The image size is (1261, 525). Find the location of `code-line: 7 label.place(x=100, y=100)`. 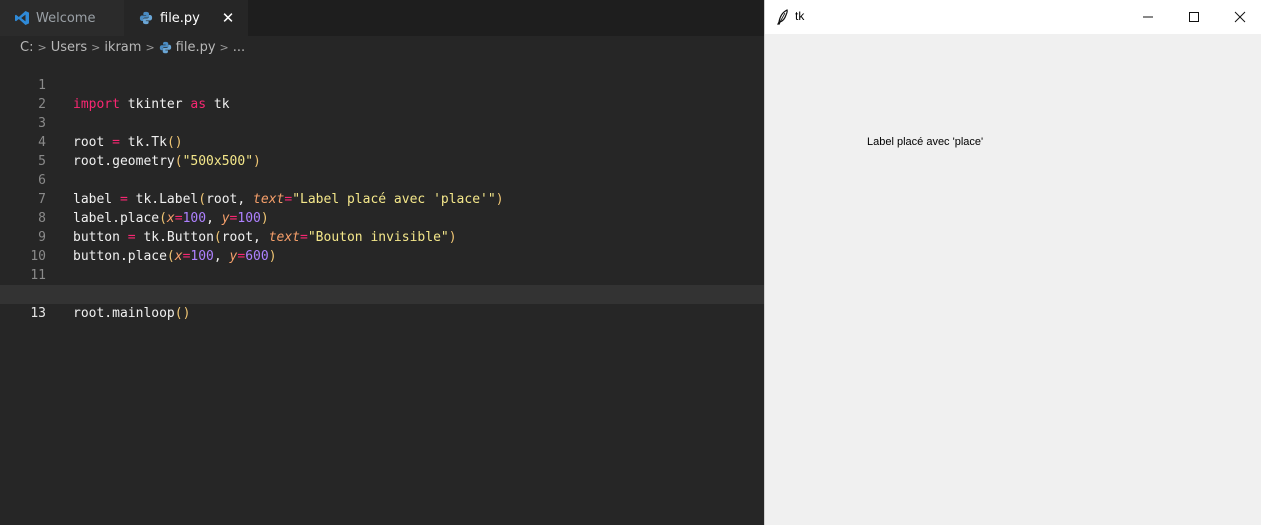

code-line: 7 label.place(x=100, y=100) is located at coordinates (382, 198).